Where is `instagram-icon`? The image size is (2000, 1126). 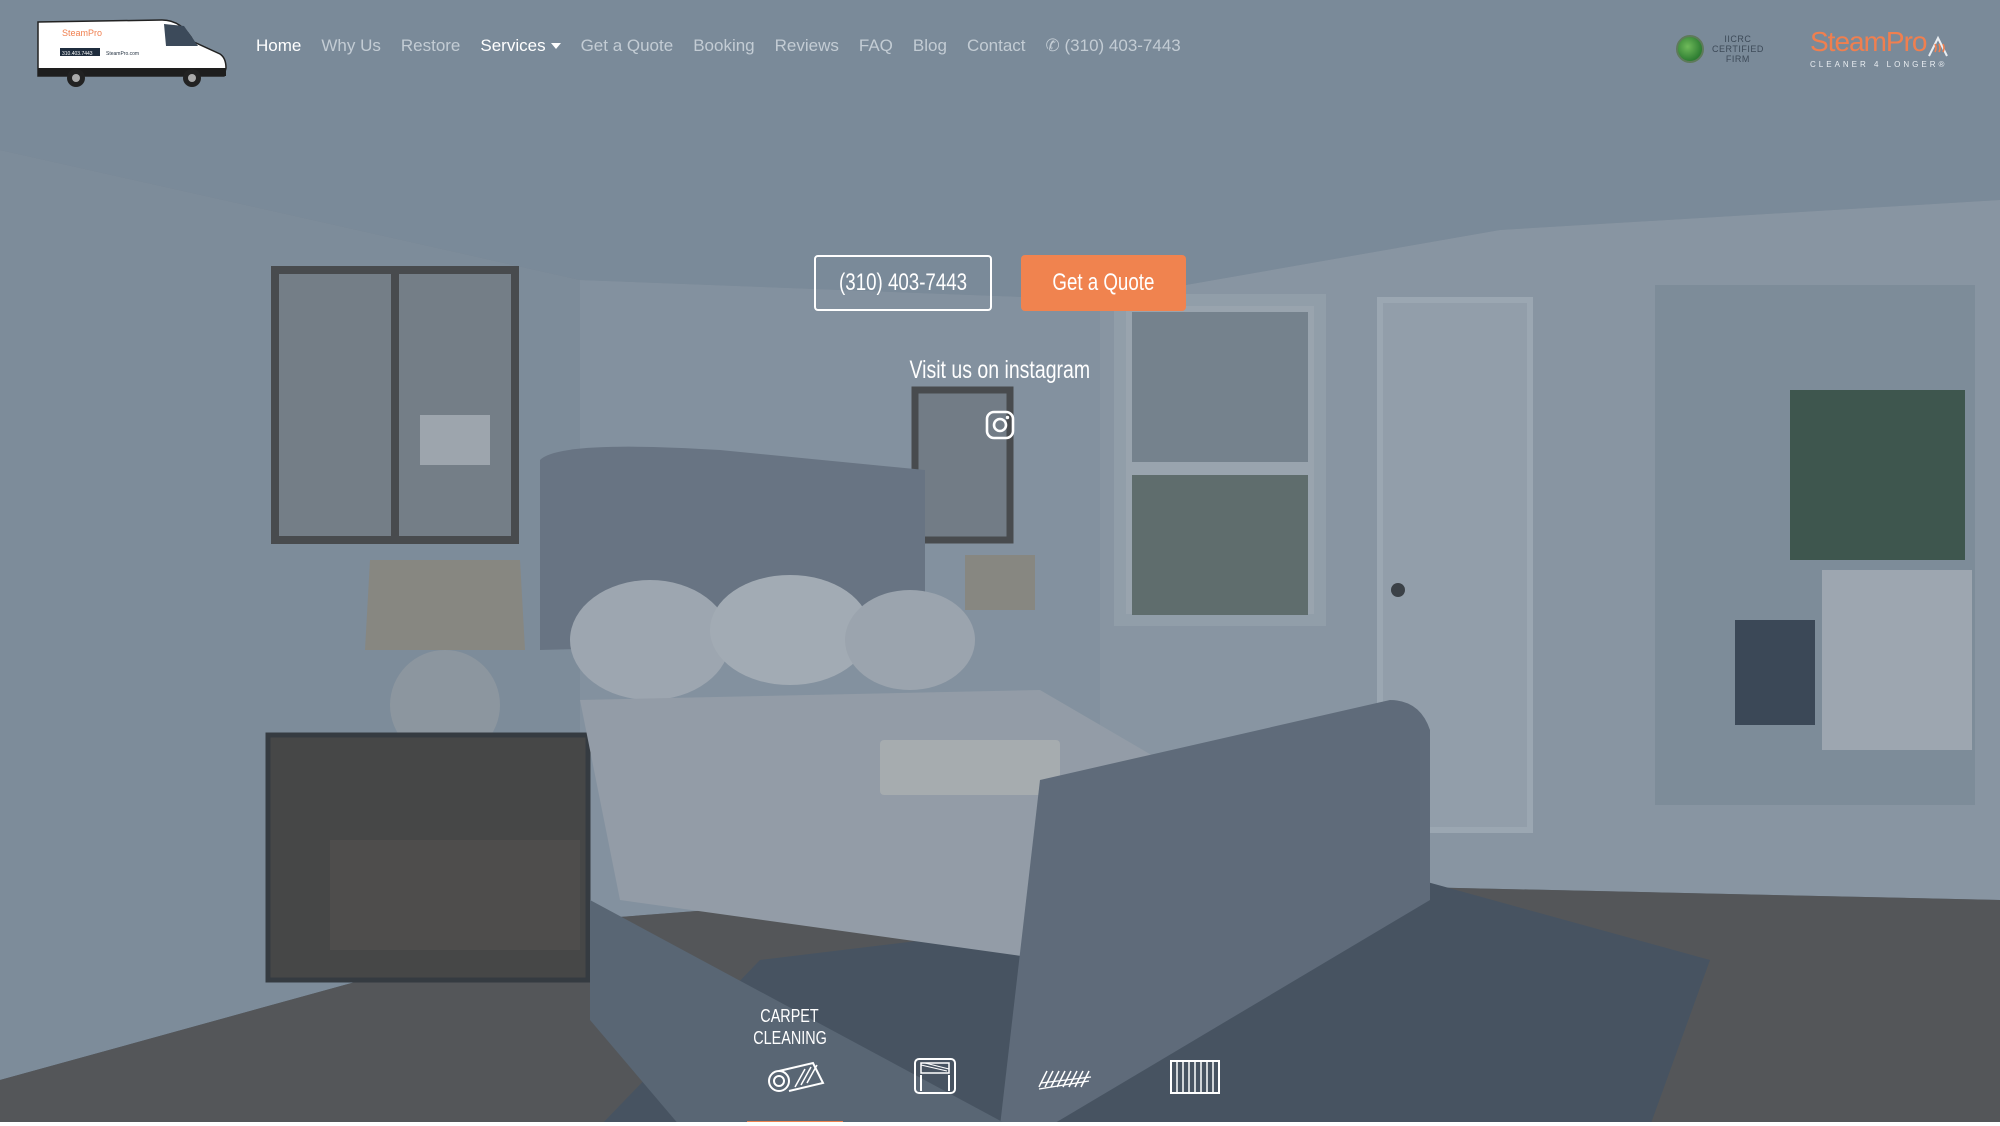
instagram-icon is located at coordinates (1000, 425).